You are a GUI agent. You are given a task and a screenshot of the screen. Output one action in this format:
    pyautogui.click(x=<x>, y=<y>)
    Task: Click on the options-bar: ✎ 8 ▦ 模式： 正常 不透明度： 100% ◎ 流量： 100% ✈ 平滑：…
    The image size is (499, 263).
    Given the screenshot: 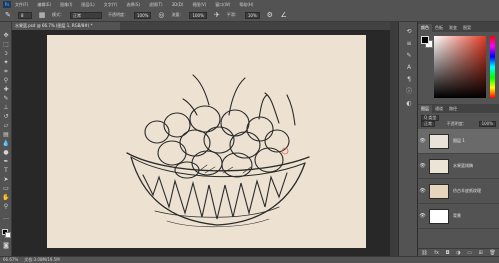 What is the action you would take?
    pyautogui.click(x=249, y=15)
    